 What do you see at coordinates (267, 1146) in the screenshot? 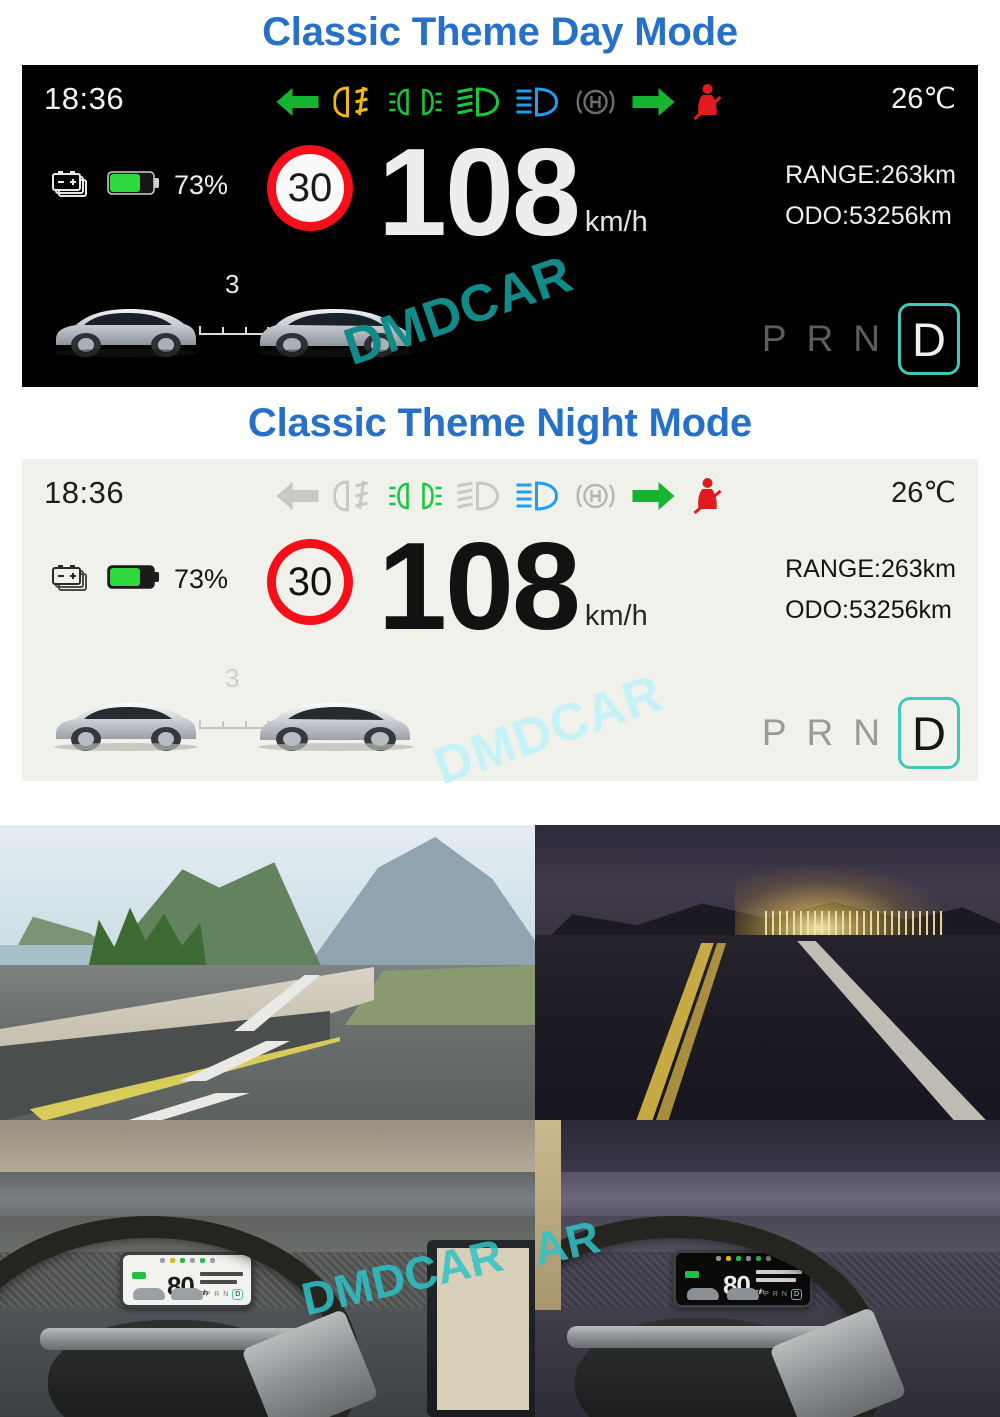
I see `windshield-view-day` at bounding box center [267, 1146].